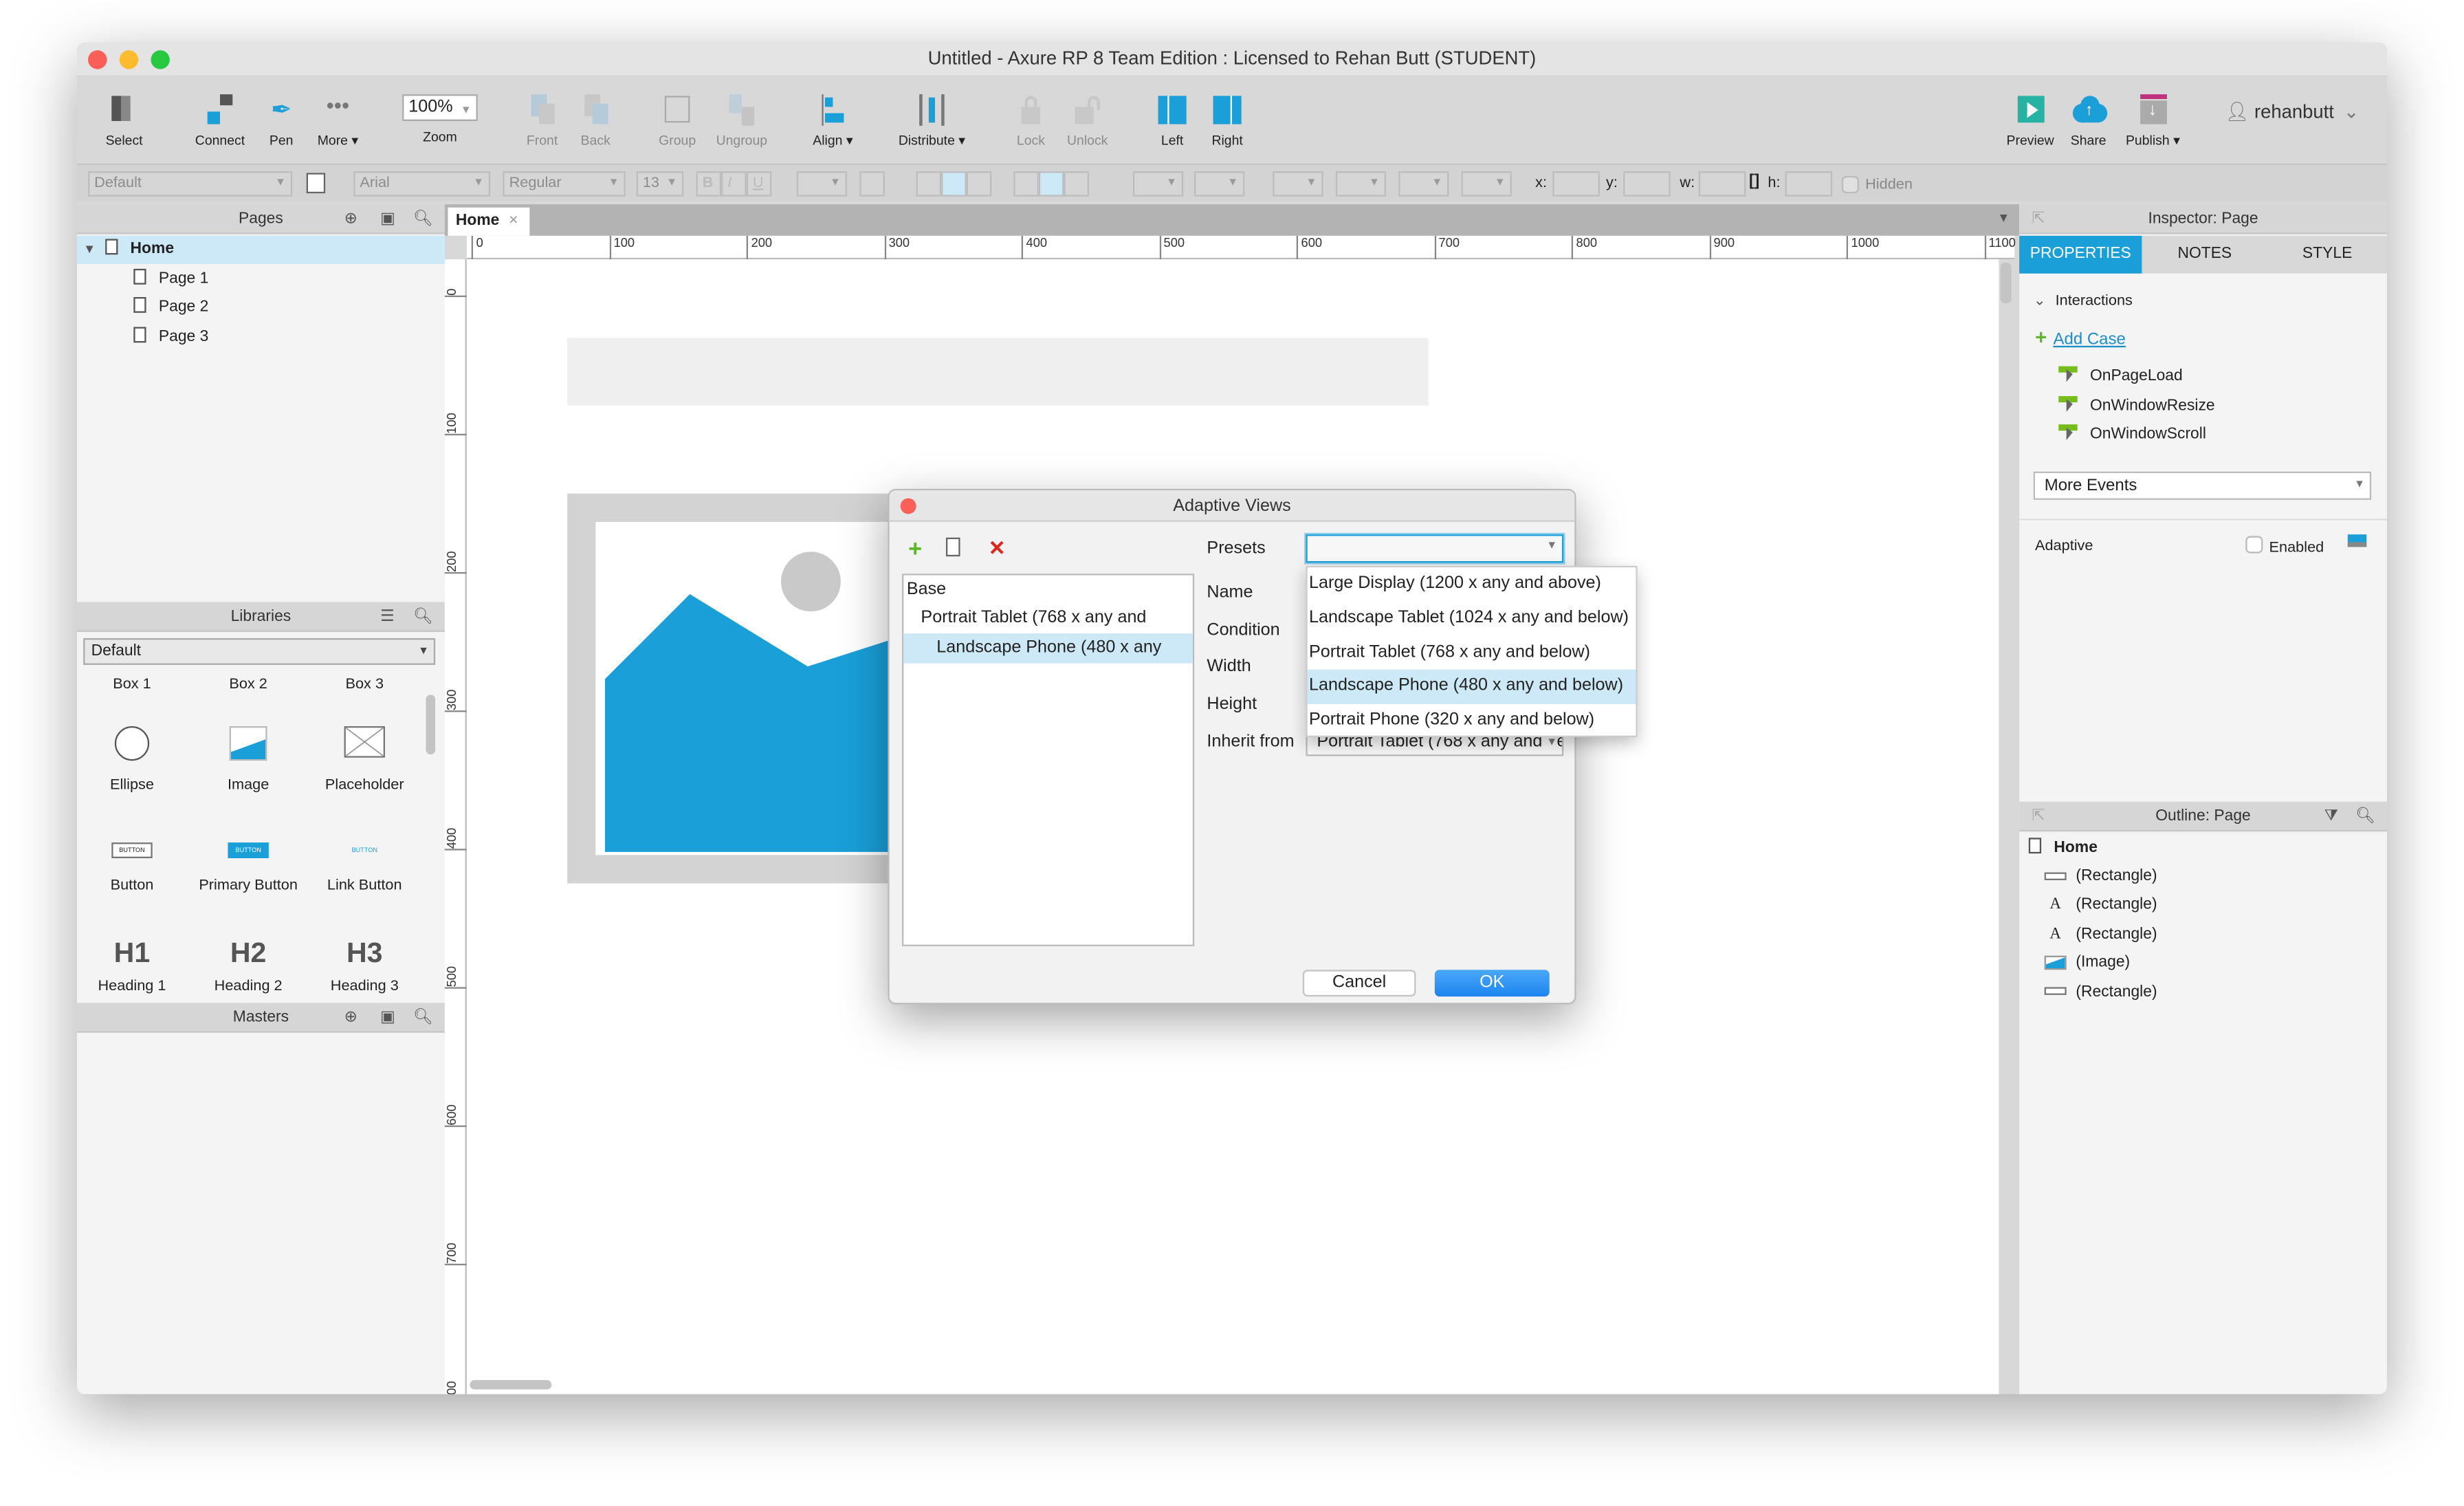 Image resolution: width=2464 pixels, height=1506 pixels. I want to click on minimize-window-button, so click(129, 59).